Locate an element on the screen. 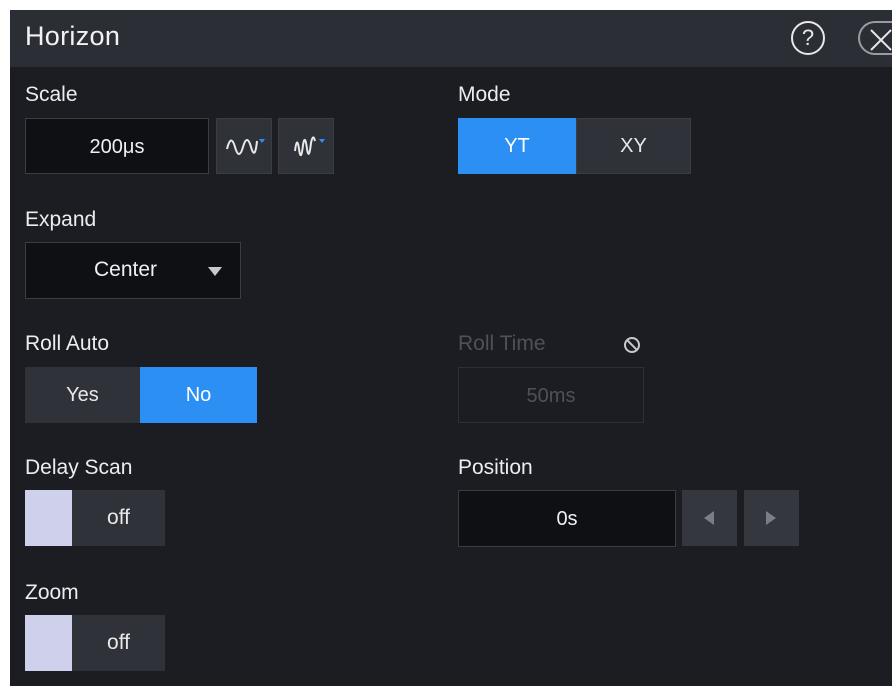  chevron-down-icon is located at coordinates (215, 271).